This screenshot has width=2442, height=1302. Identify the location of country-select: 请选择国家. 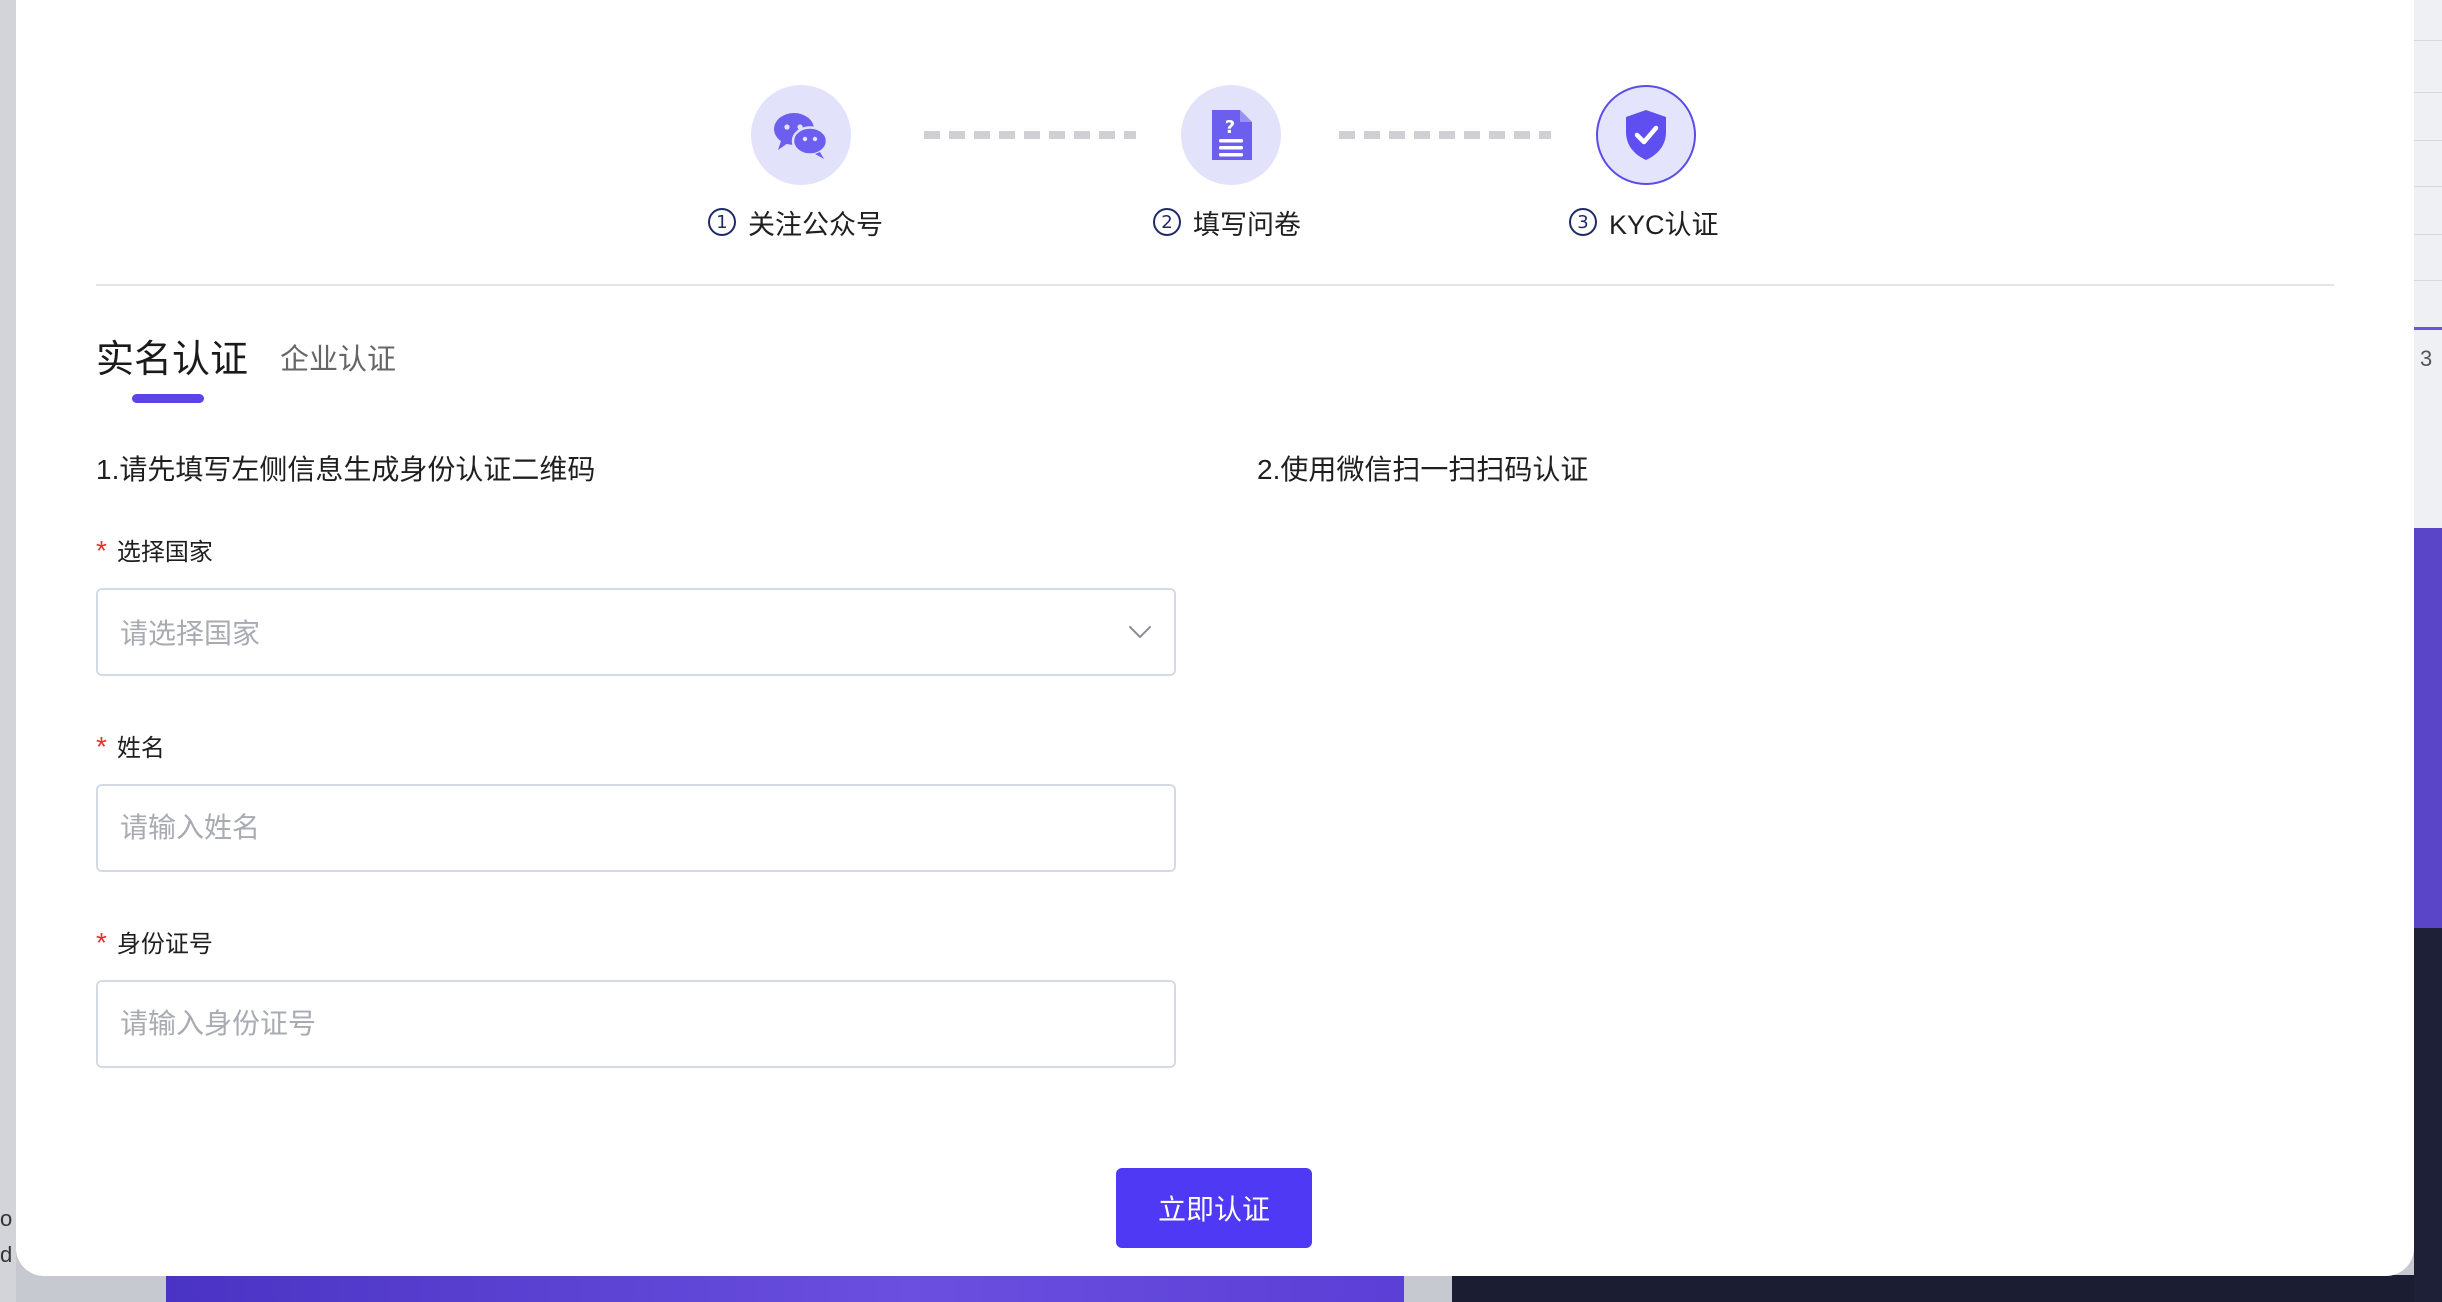
(636, 632).